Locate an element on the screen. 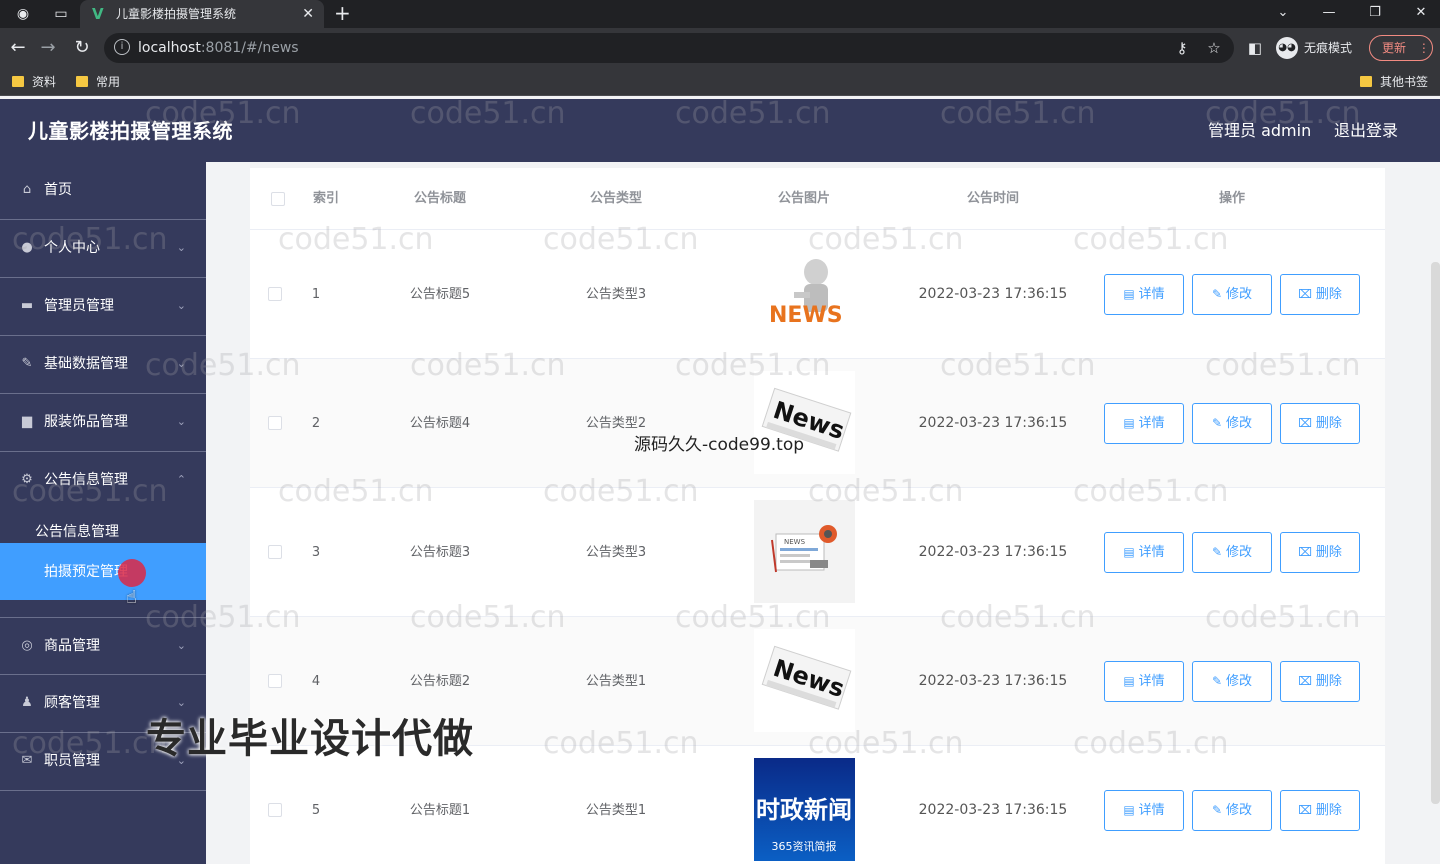  submenu-notice-management: 公告信息管理 is located at coordinates (103, 527).